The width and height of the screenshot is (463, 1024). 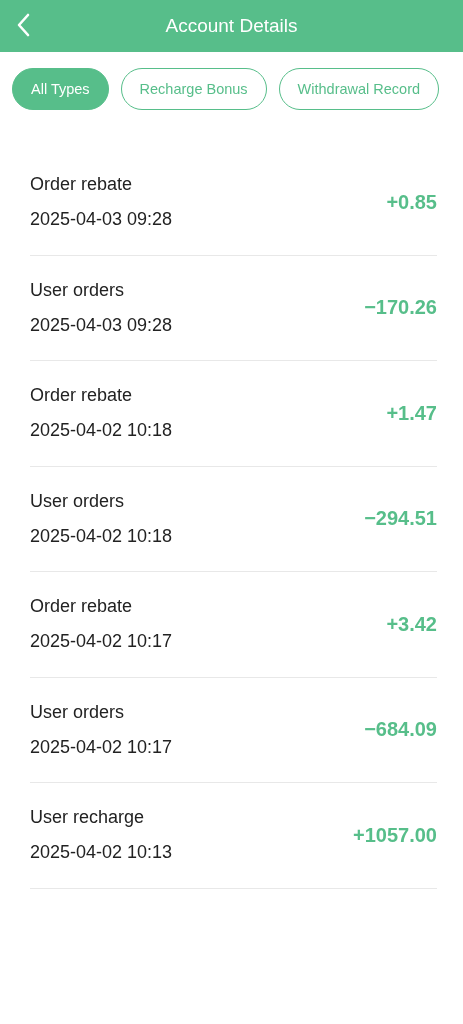 What do you see at coordinates (60, 89) in the screenshot?
I see `filter-tab: All Types` at bounding box center [60, 89].